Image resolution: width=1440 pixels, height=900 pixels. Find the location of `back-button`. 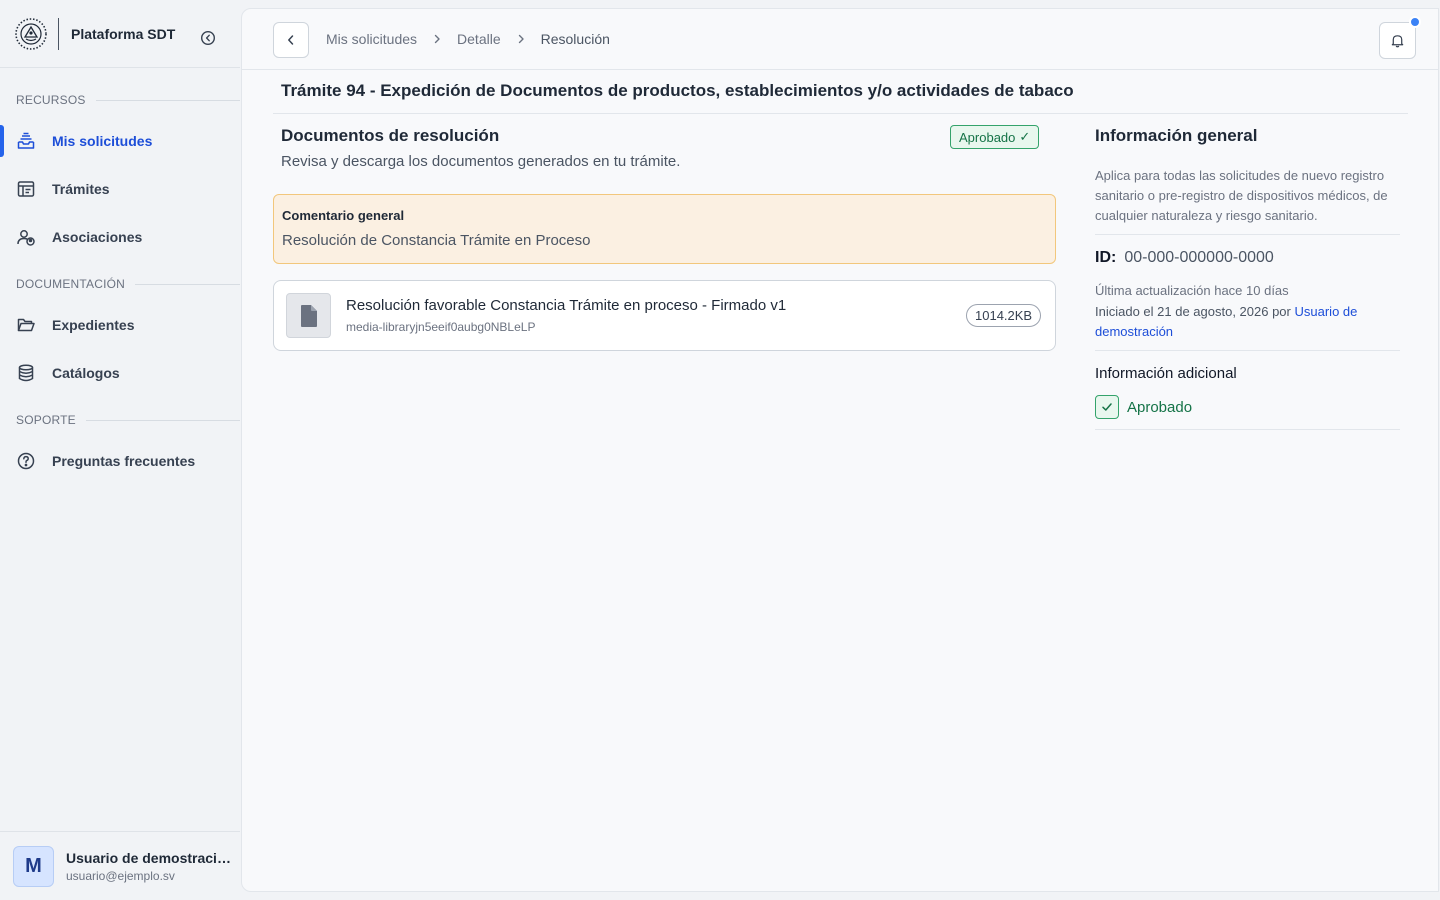

back-button is located at coordinates (291, 40).